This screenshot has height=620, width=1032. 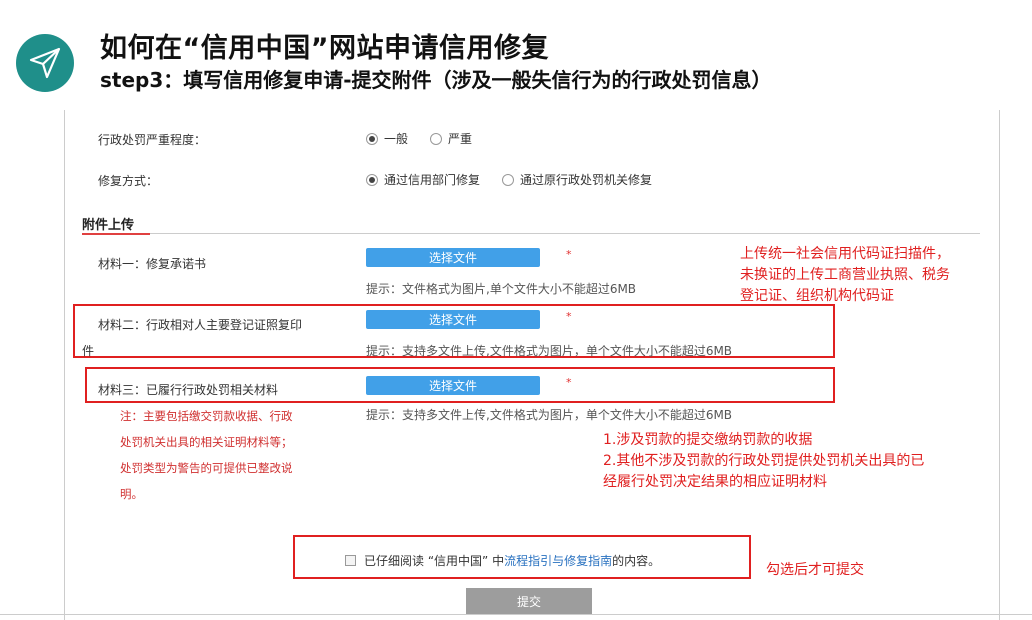 I want to click on material-2-label: 材料二：行政相对人主要登记证照复印, so click(x=200, y=325).